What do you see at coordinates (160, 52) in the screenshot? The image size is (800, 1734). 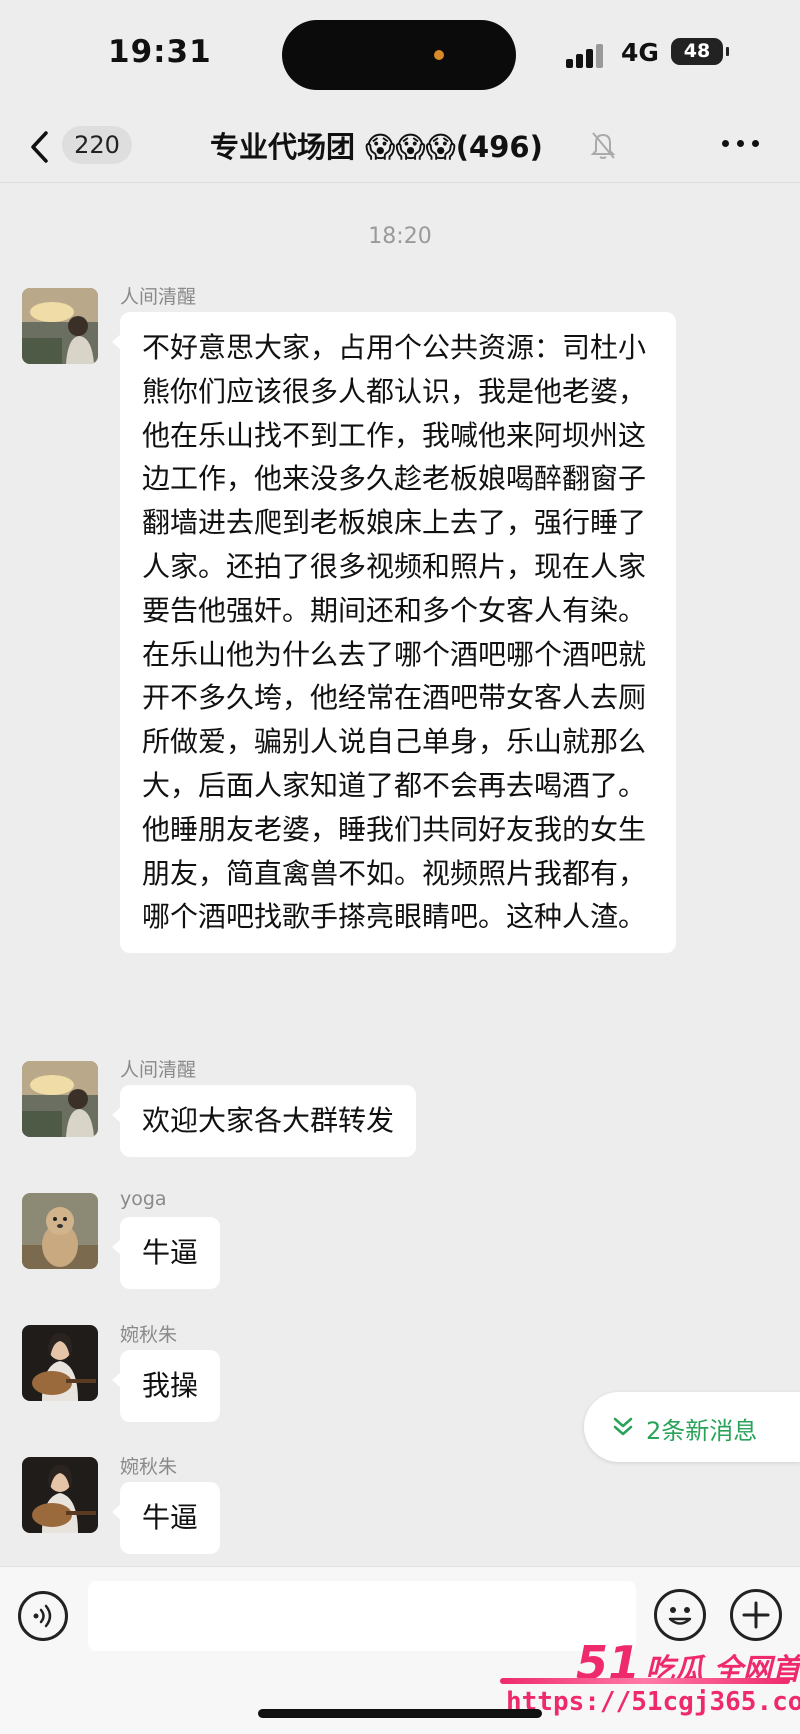 I see `status-time: 19:31` at bounding box center [160, 52].